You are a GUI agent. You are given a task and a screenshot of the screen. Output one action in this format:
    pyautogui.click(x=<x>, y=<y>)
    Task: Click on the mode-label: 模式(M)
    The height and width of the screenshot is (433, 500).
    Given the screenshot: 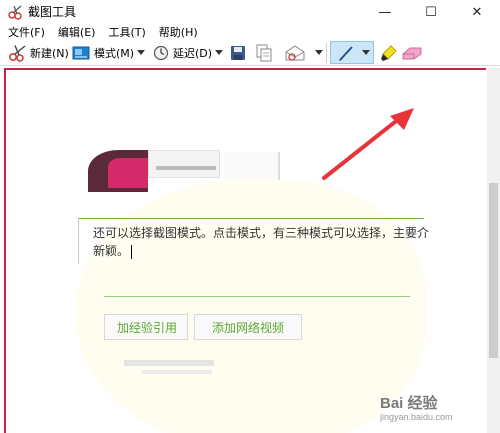 What is the action you would take?
    pyautogui.click(x=114, y=53)
    